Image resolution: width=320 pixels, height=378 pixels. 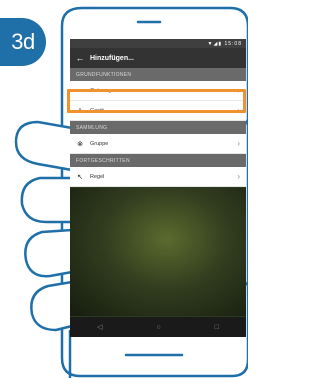 I want to click on android-nav-bar: ◁ ○ □, so click(x=158, y=327).